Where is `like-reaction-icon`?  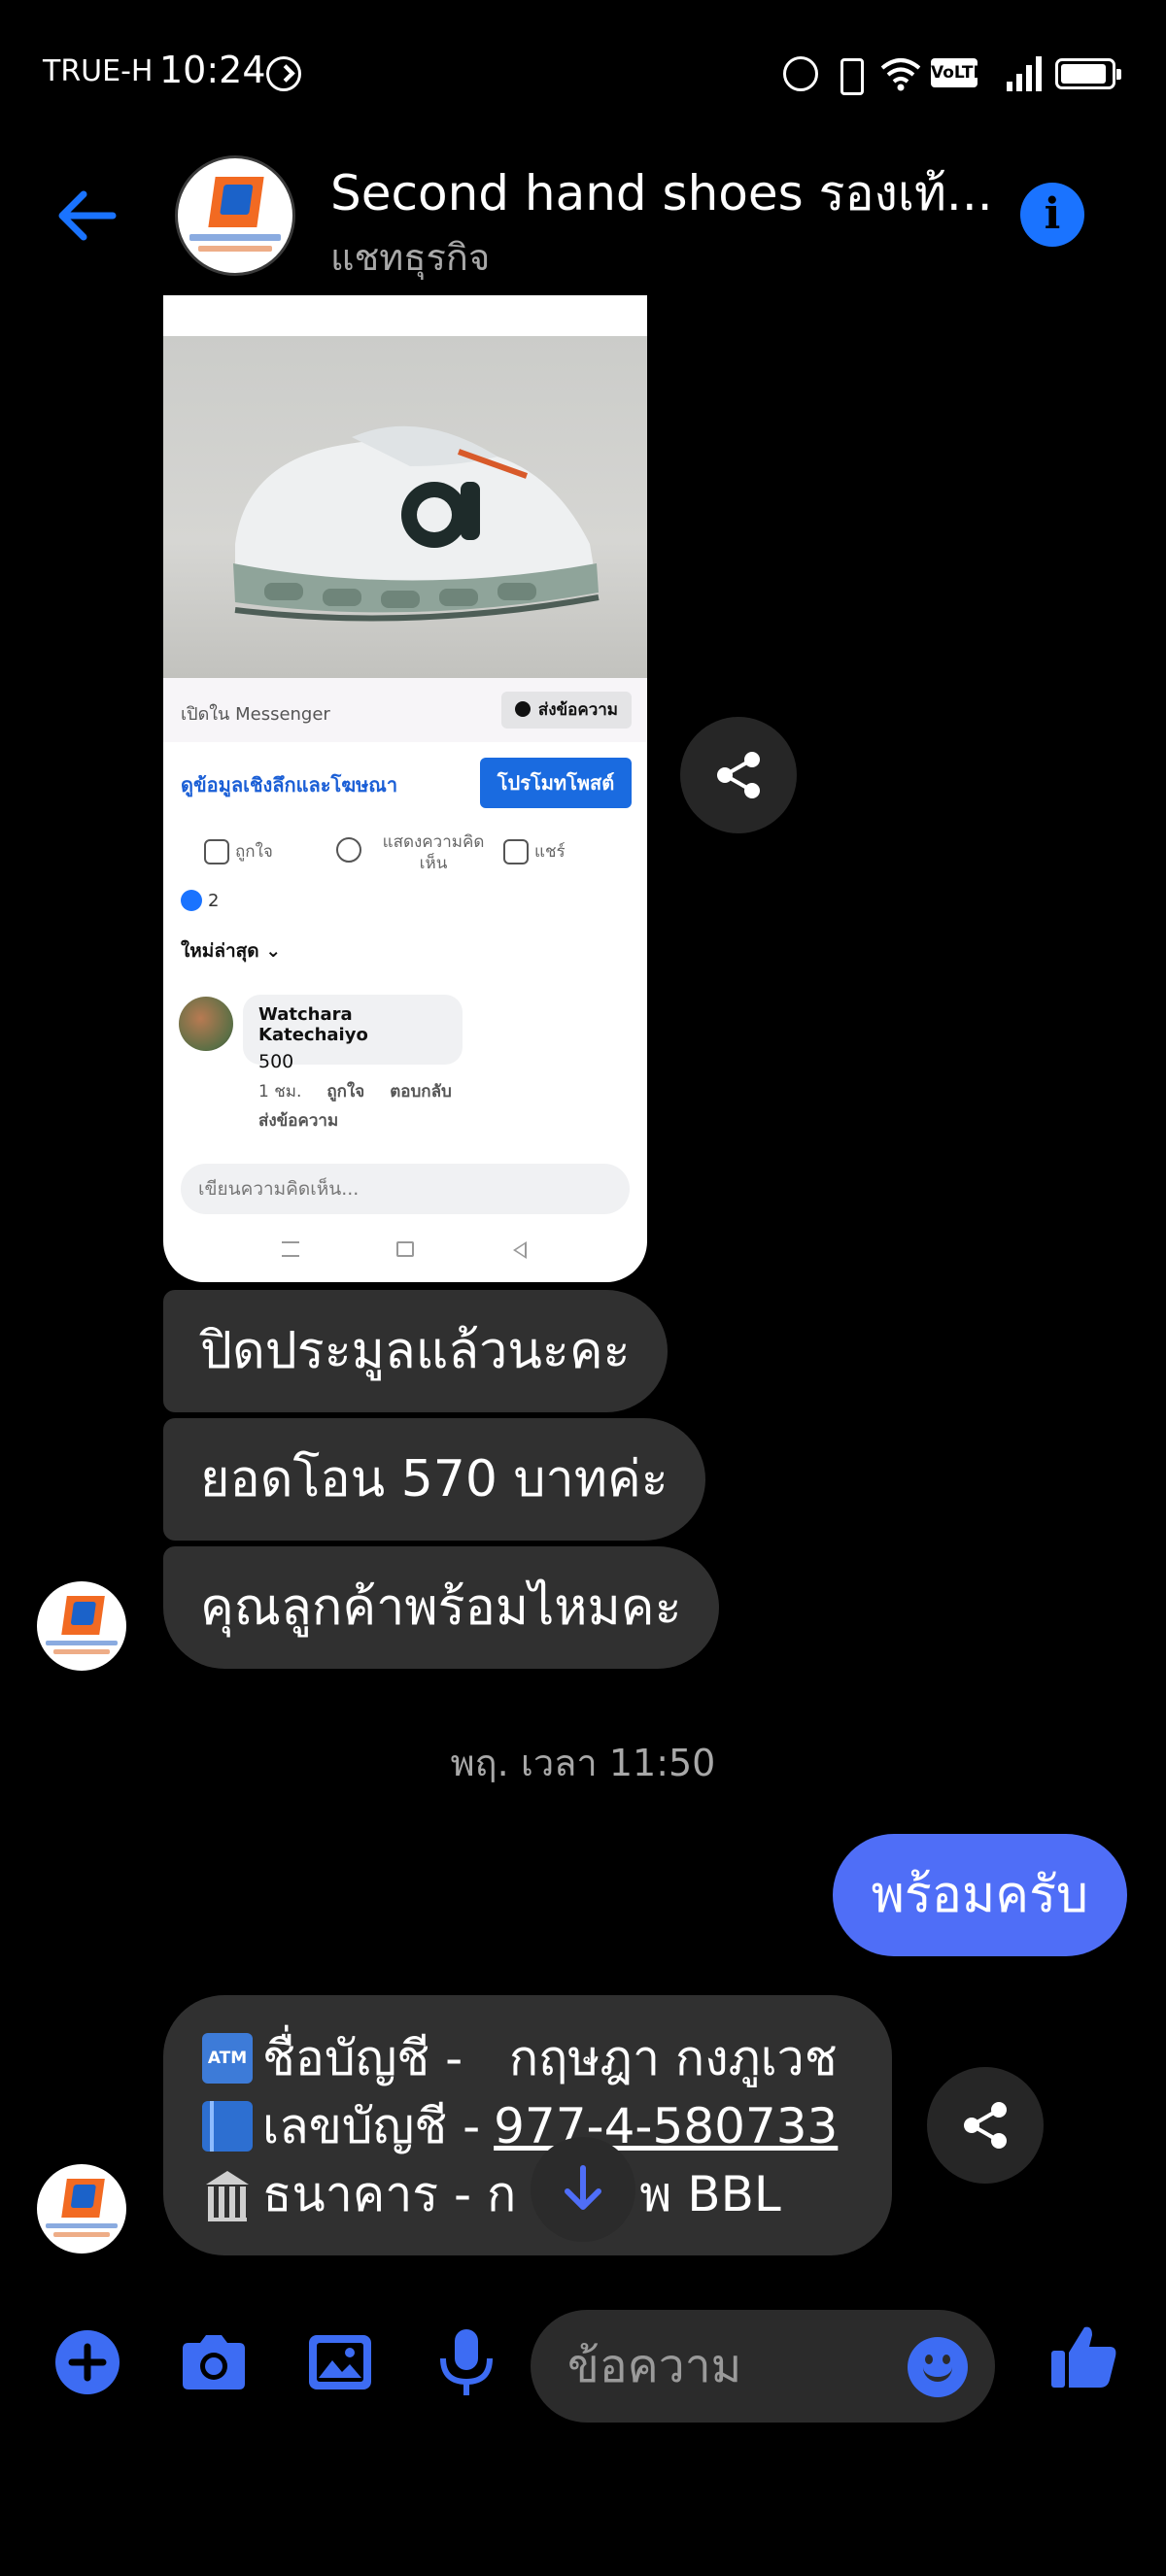 like-reaction-icon is located at coordinates (191, 900).